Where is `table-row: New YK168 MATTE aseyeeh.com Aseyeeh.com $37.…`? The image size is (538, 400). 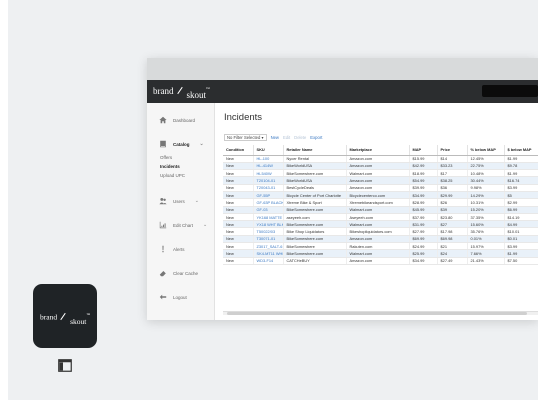 table-row: New YK168 MATTE aseyeeh.com Aseyeeh.com $37.… is located at coordinates (380, 217).